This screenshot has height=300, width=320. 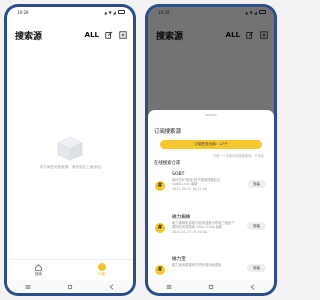 I want to click on nav-subscribe: 订阅, so click(x=101, y=270).